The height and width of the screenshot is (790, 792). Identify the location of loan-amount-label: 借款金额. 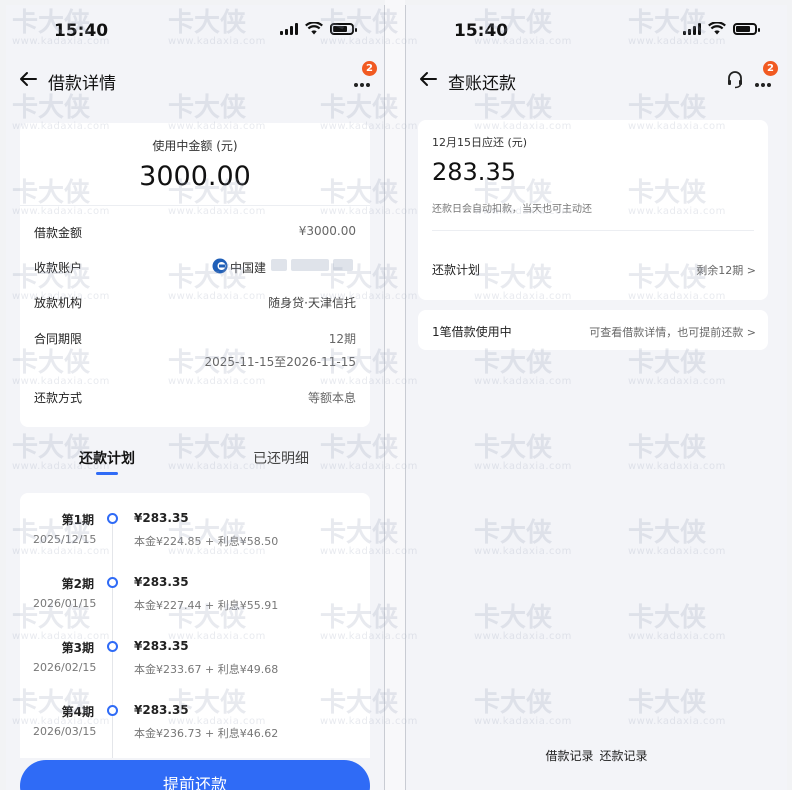
(58, 233).